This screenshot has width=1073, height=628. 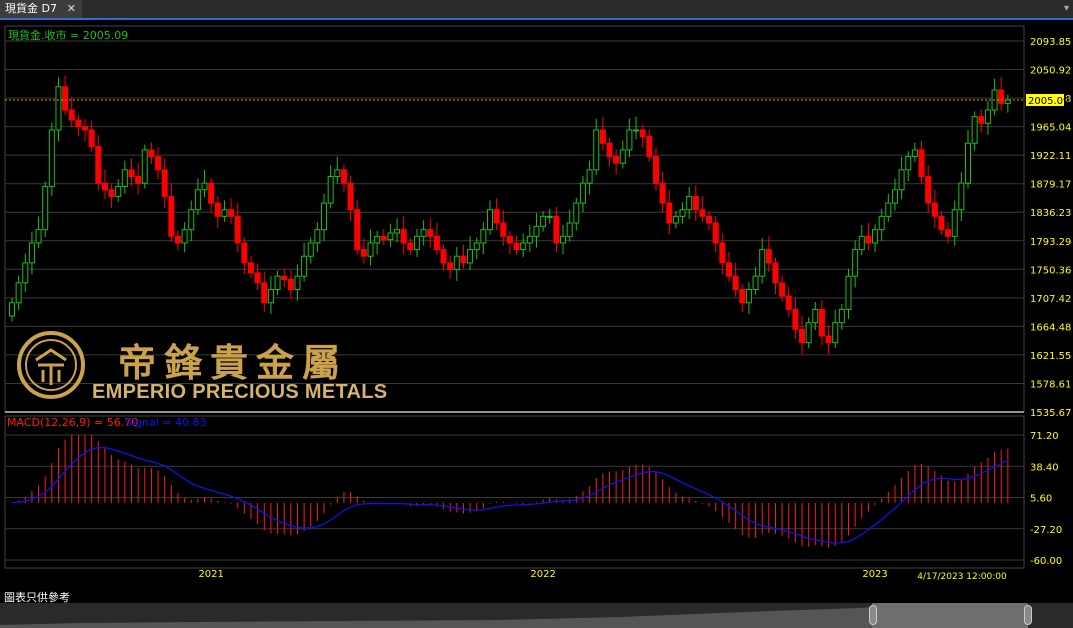 What do you see at coordinates (514, 615) in the screenshot?
I see `scrollbar-overview` at bounding box center [514, 615].